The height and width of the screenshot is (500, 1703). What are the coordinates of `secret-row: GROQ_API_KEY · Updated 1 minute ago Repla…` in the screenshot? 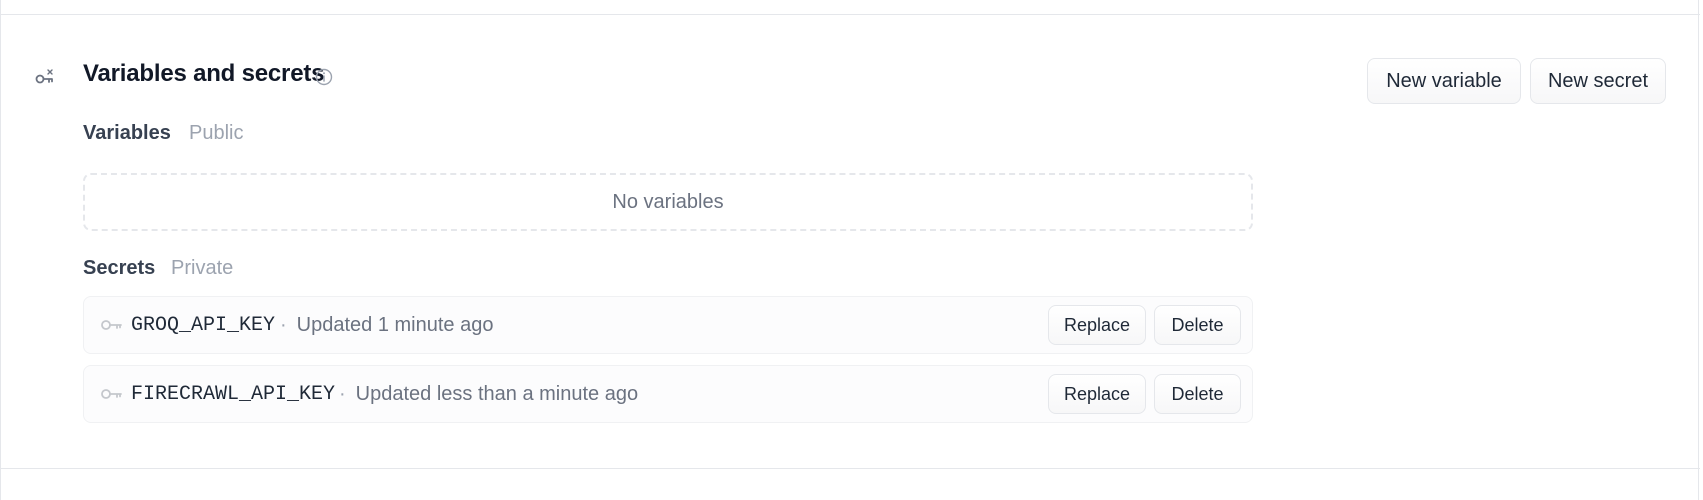 It's located at (668, 325).